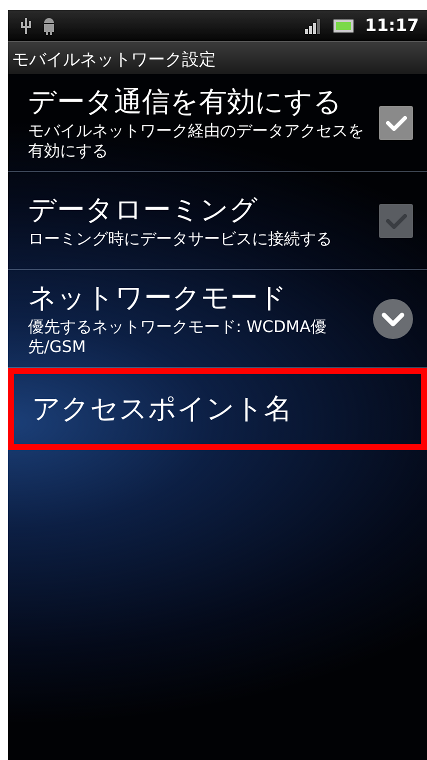 The width and height of the screenshot is (427, 760). Describe the element at coordinates (178, 336) in the screenshot. I see `setting-summary: 優先するネットワークモード: WCDMA優先/GSM` at that location.